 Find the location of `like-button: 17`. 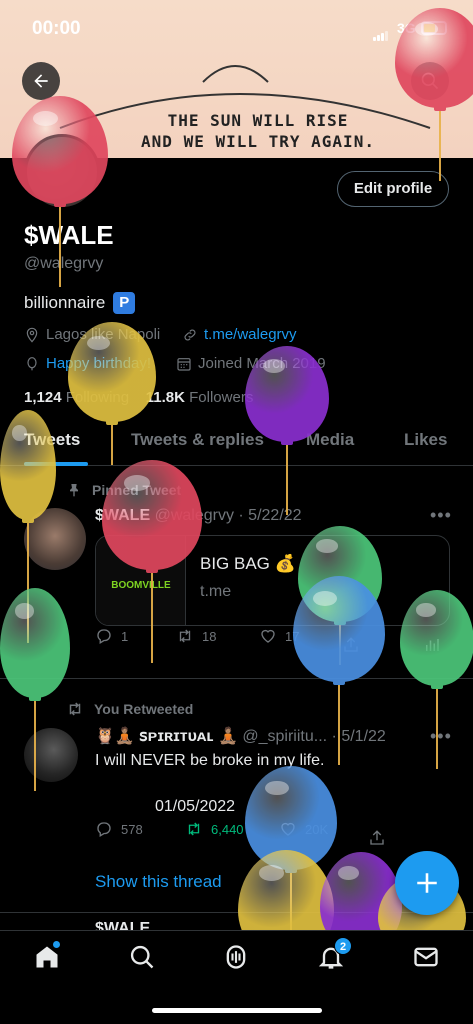

like-button: 17 is located at coordinates (279, 636).